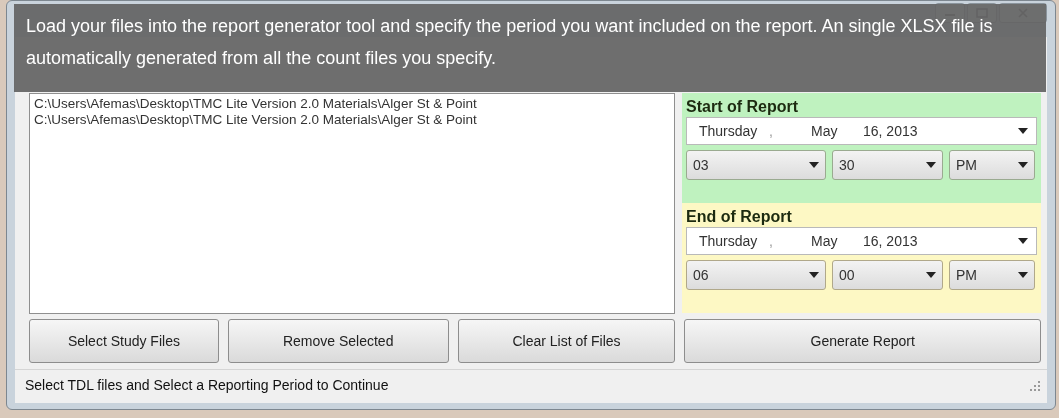  I want to click on period-title: End of Report, so click(739, 217).